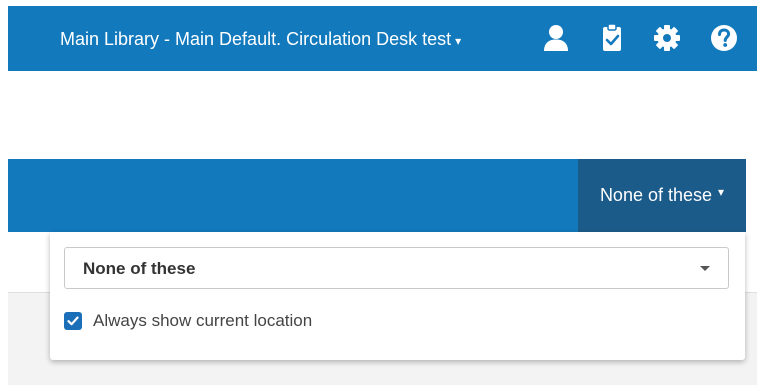 The height and width of the screenshot is (385, 757). What do you see at coordinates (396, 268) in the screenshot?
I see `location-select: None of these` at bounding box center [396, 268].